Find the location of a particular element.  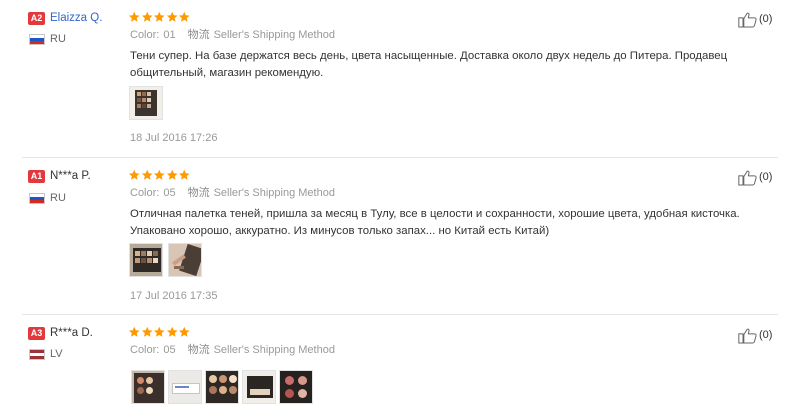

reviewer-name: Elaizza Q. is located at coordinates (76, 18).